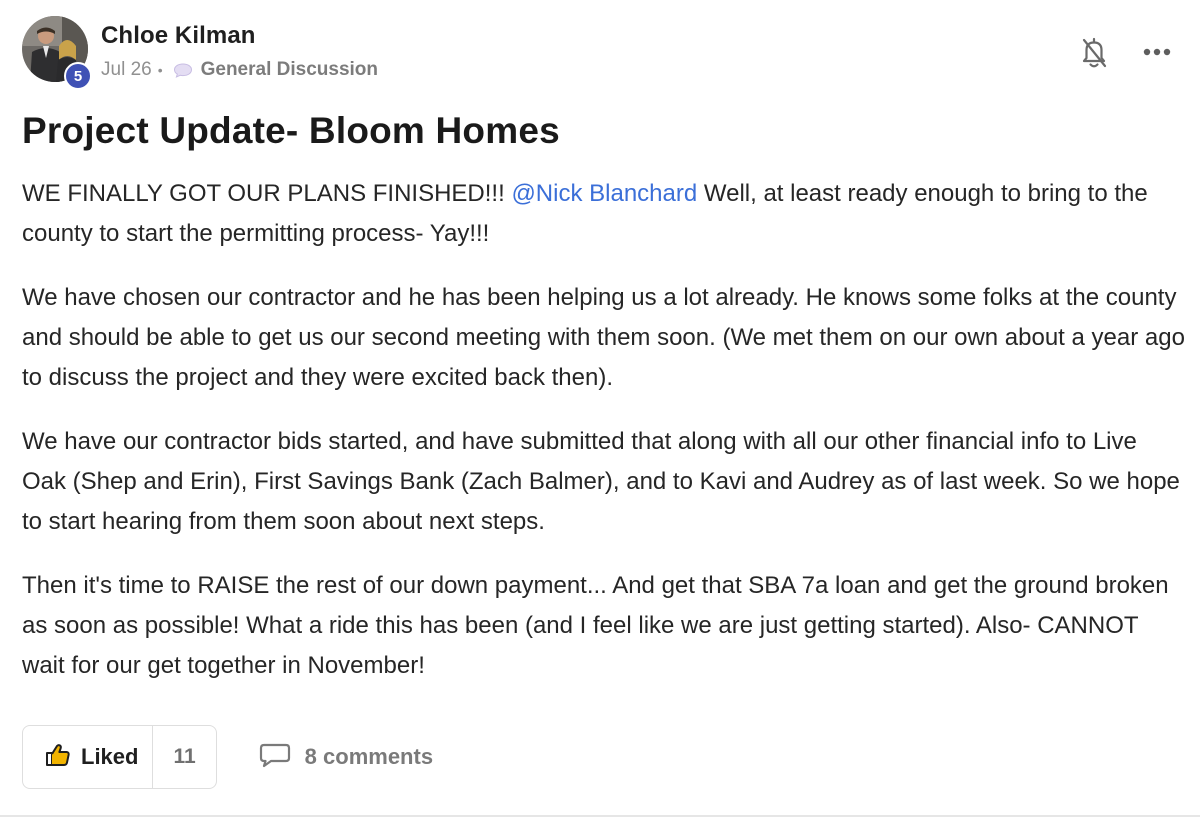 The height and width of the screenshot is (818, 1200). I want to click on divider, so click(600, 816).